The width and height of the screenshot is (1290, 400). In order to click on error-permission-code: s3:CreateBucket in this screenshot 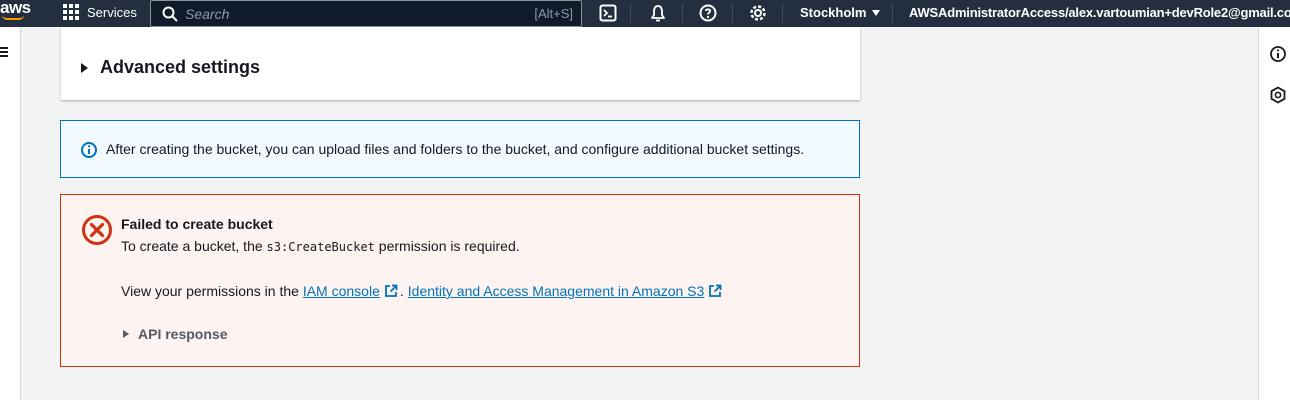, I will do `click(320, 247)`.